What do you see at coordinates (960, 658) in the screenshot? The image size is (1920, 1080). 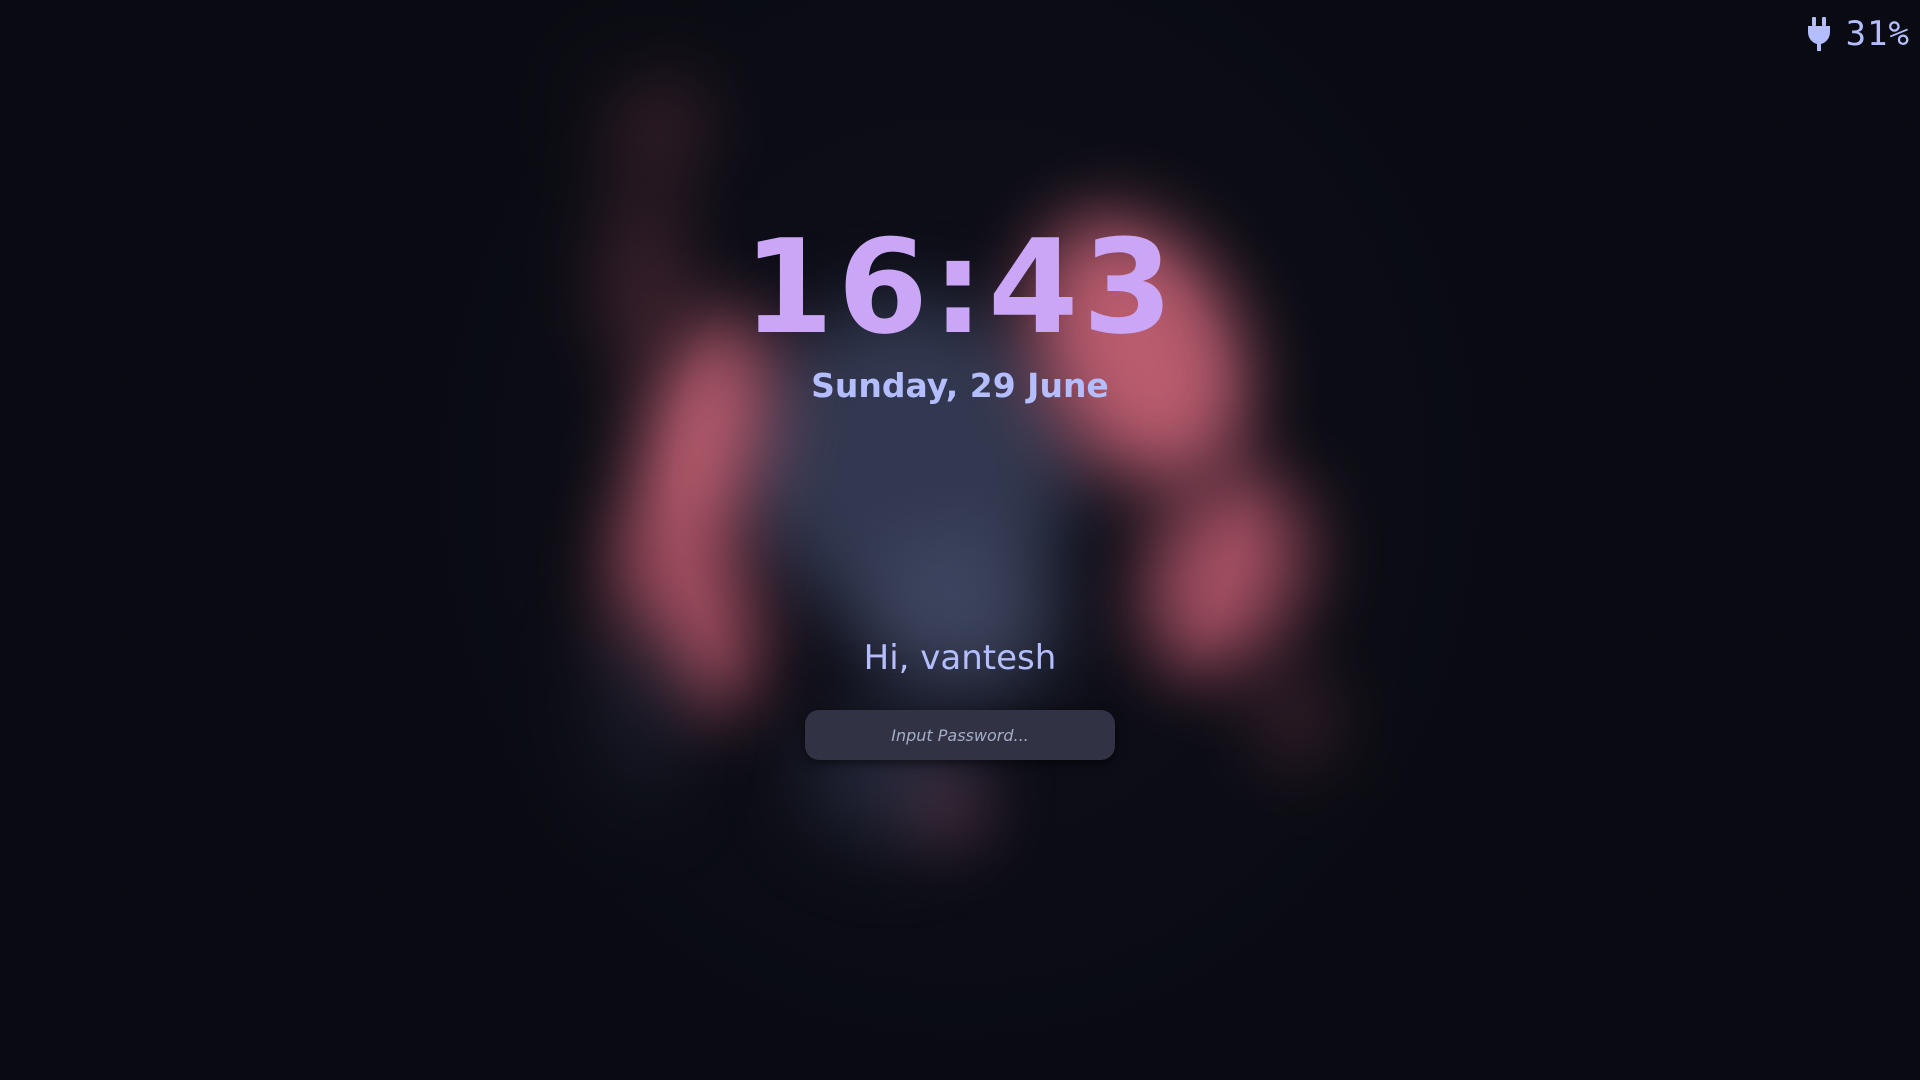 I see `user-greeting: Hi, vantesh` at bounding box center [960, 658].